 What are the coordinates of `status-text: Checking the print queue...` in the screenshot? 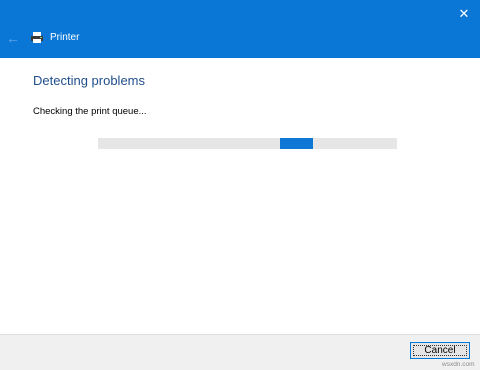 It's located at (90, 111).